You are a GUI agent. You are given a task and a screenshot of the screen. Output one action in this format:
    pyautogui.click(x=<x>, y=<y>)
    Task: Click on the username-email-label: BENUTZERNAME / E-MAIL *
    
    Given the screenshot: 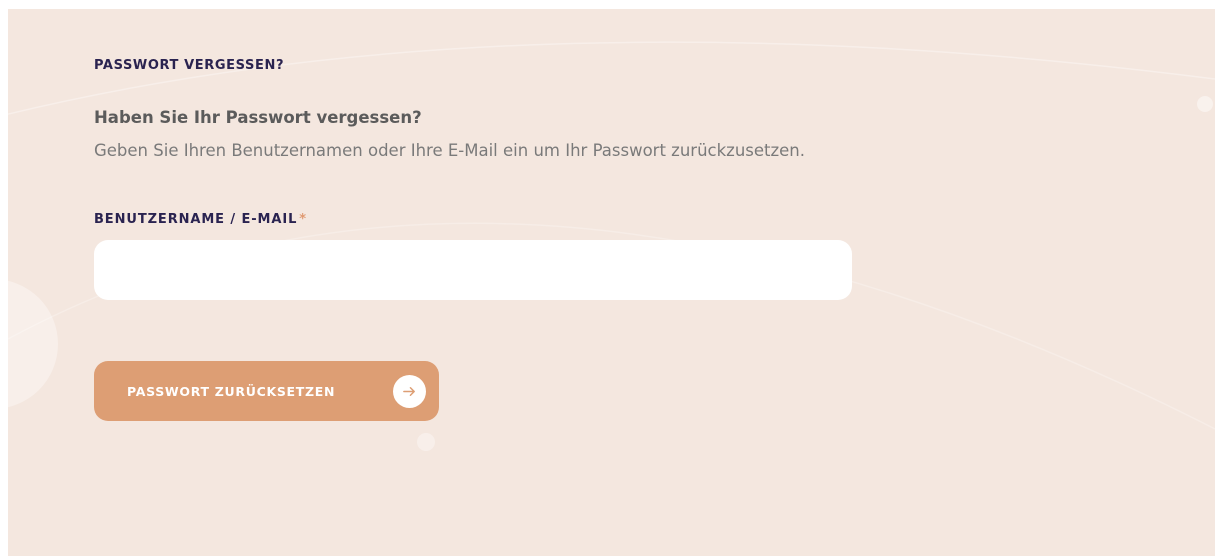 What is the action you would take?
    pyautogui.click(x=200, y=219)
    